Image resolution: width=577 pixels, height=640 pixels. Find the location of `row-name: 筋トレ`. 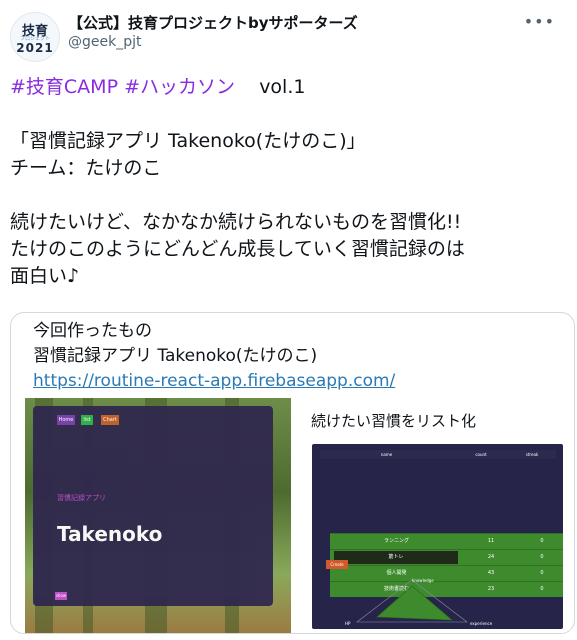

row-name: 筋トレ is located at coordinates (396, 557).